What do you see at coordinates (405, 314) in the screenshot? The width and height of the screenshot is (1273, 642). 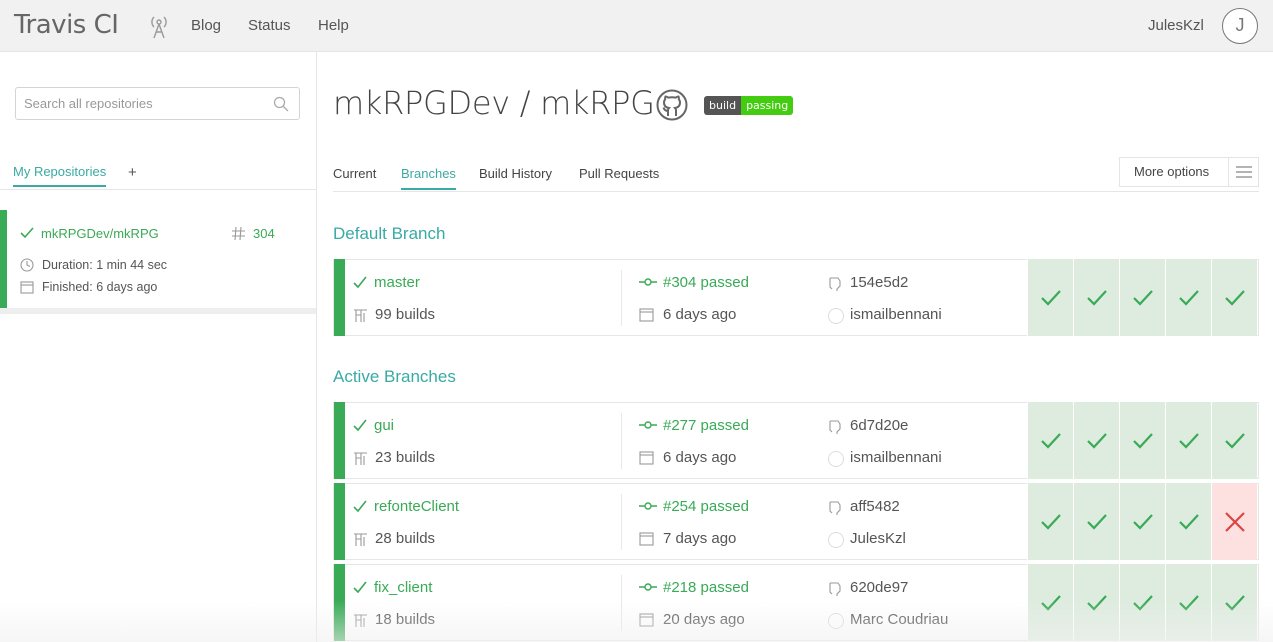 I see `branch-builds-count: 99 builds` at bounding box center [405, 314].